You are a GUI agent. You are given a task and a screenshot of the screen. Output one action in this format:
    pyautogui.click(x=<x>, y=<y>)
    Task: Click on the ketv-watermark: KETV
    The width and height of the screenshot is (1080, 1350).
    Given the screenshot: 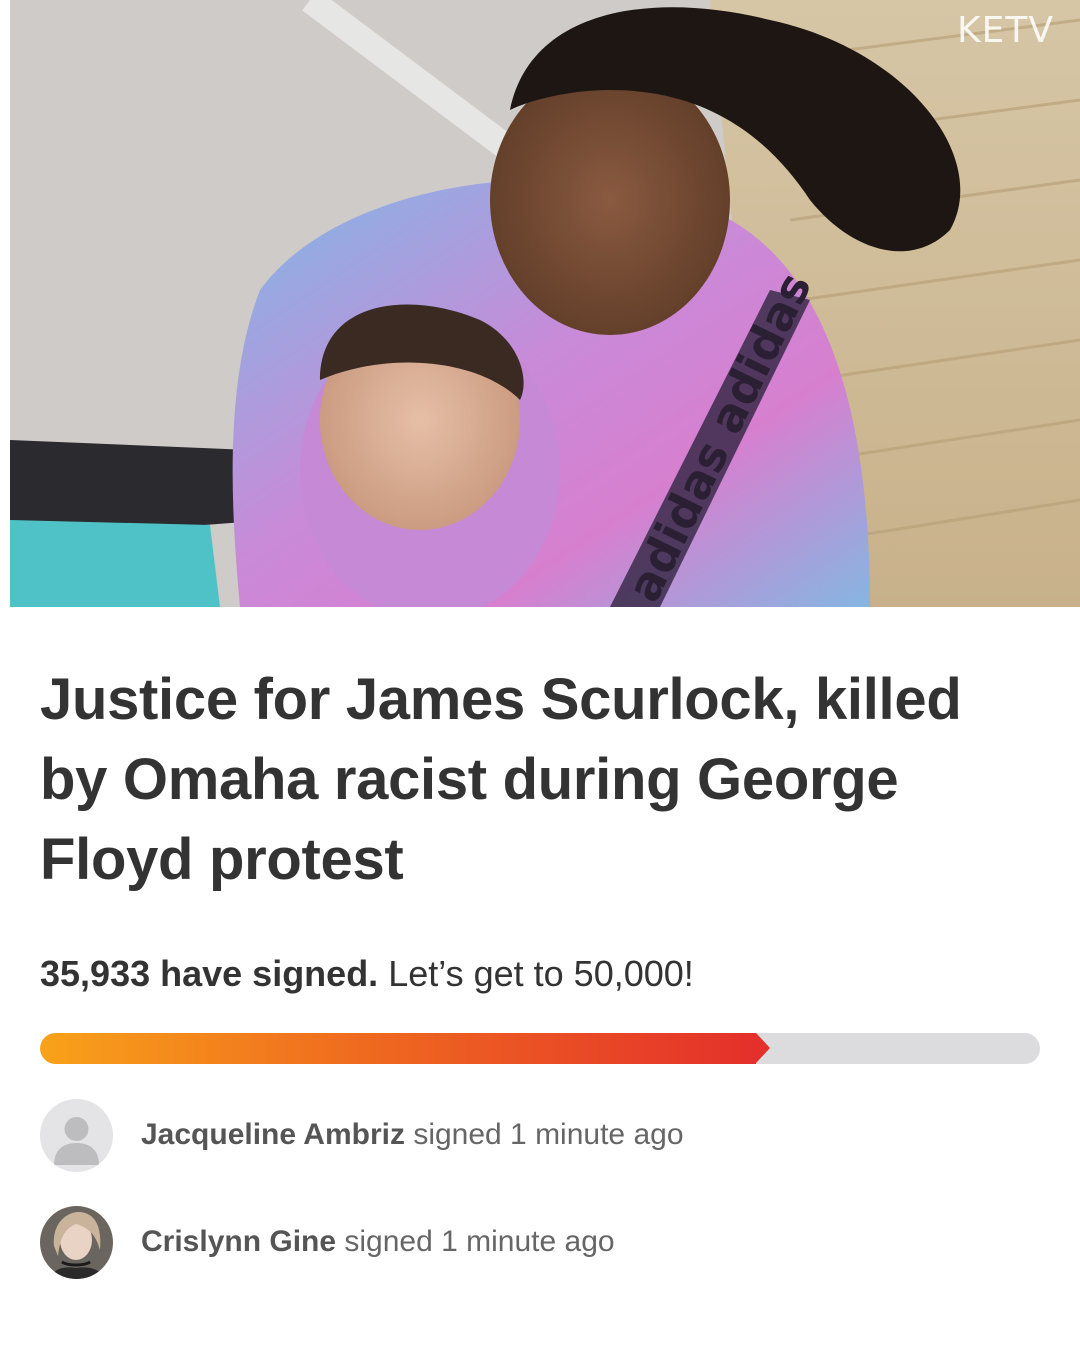 What is the action you would take?
    pyautogui.click(x=1005, y=30)
    